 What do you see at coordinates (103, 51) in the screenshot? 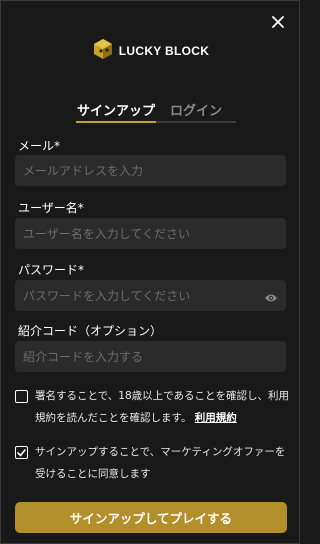
I see `lucky-block-logo-icon` at bounding box center [103, 51].